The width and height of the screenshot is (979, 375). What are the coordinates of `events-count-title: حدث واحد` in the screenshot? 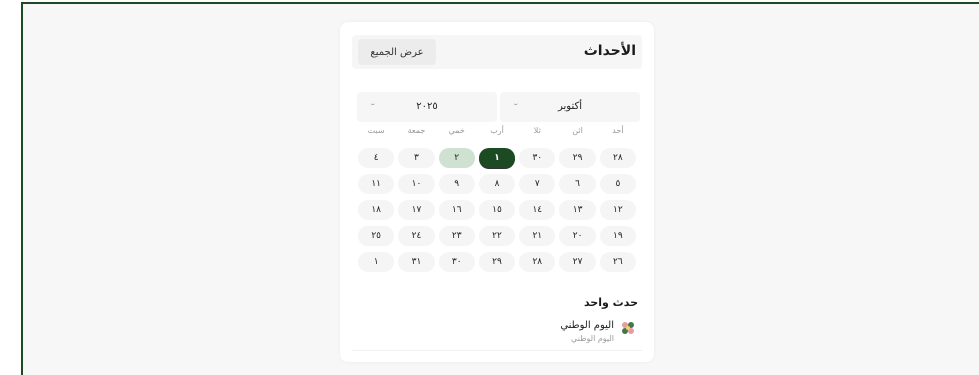 It's located at (610, 302).